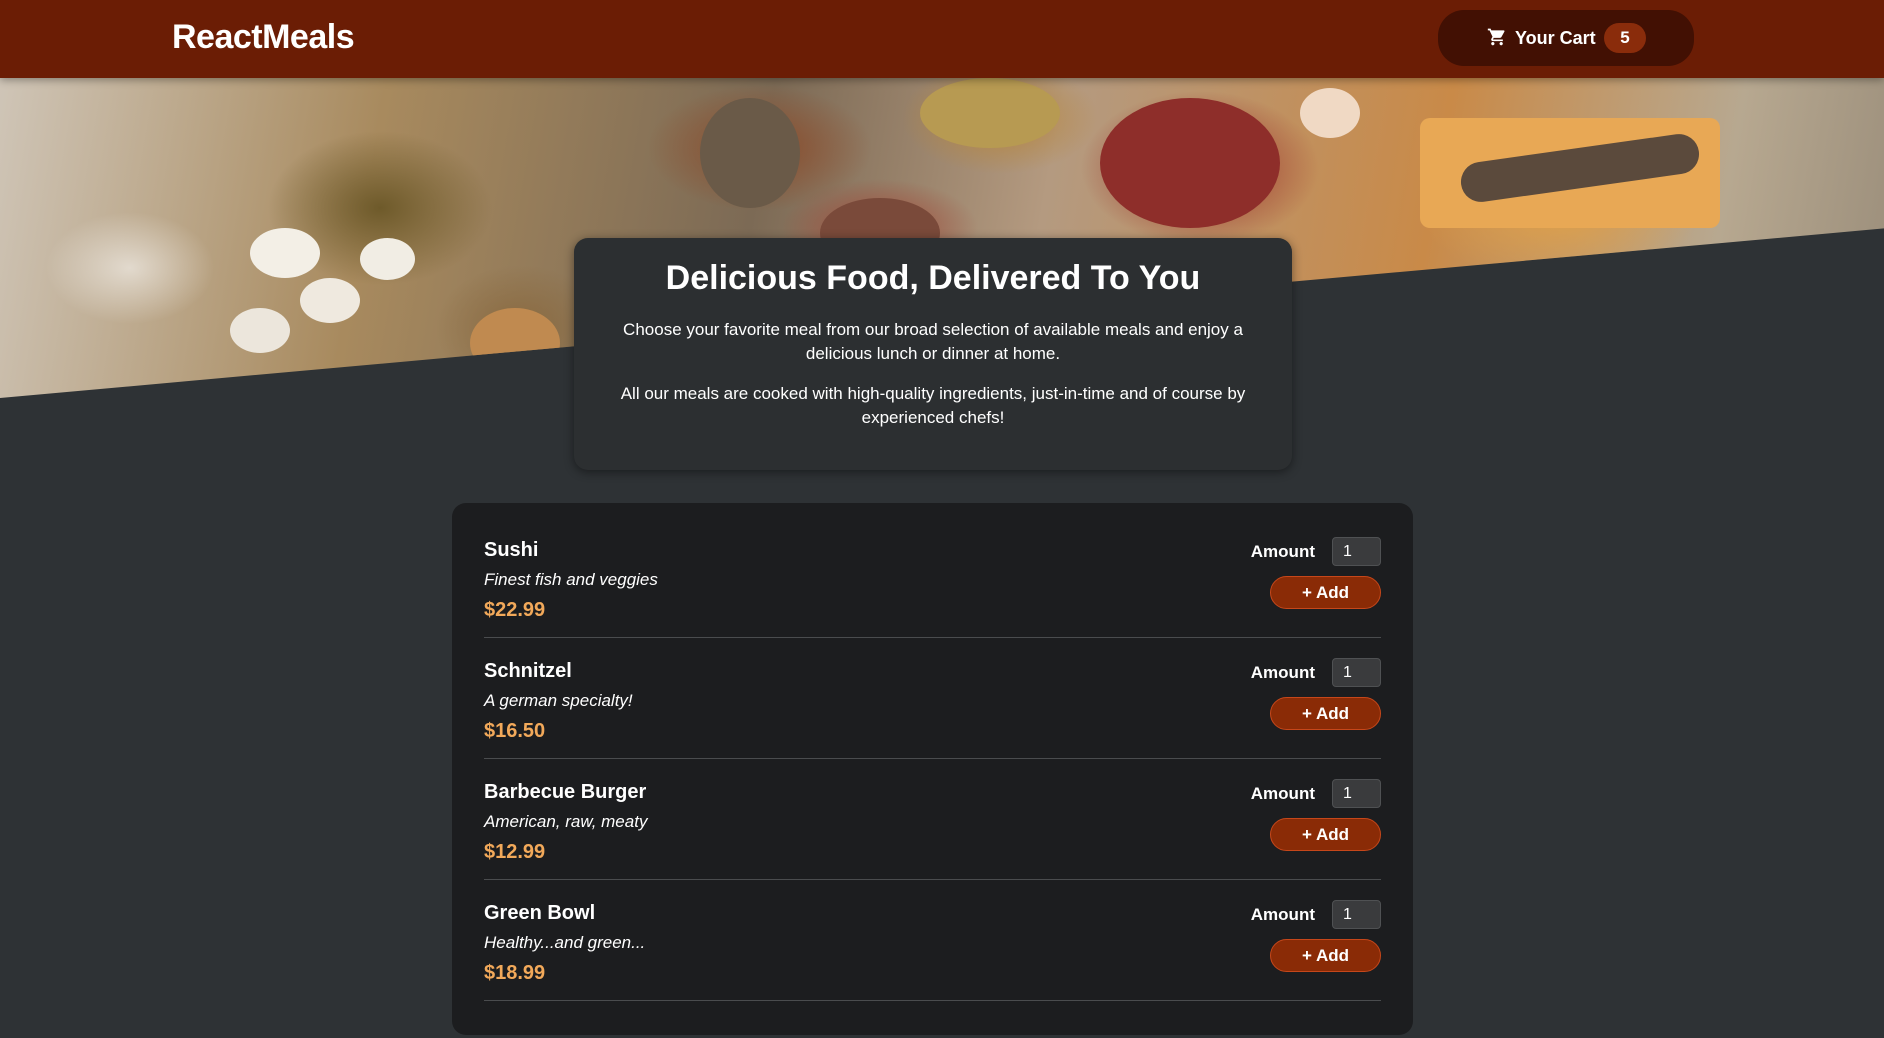 The width and height of the screenshot is (1884, 1038). I want to click on meal-name: Sushi, so click(511, 550).